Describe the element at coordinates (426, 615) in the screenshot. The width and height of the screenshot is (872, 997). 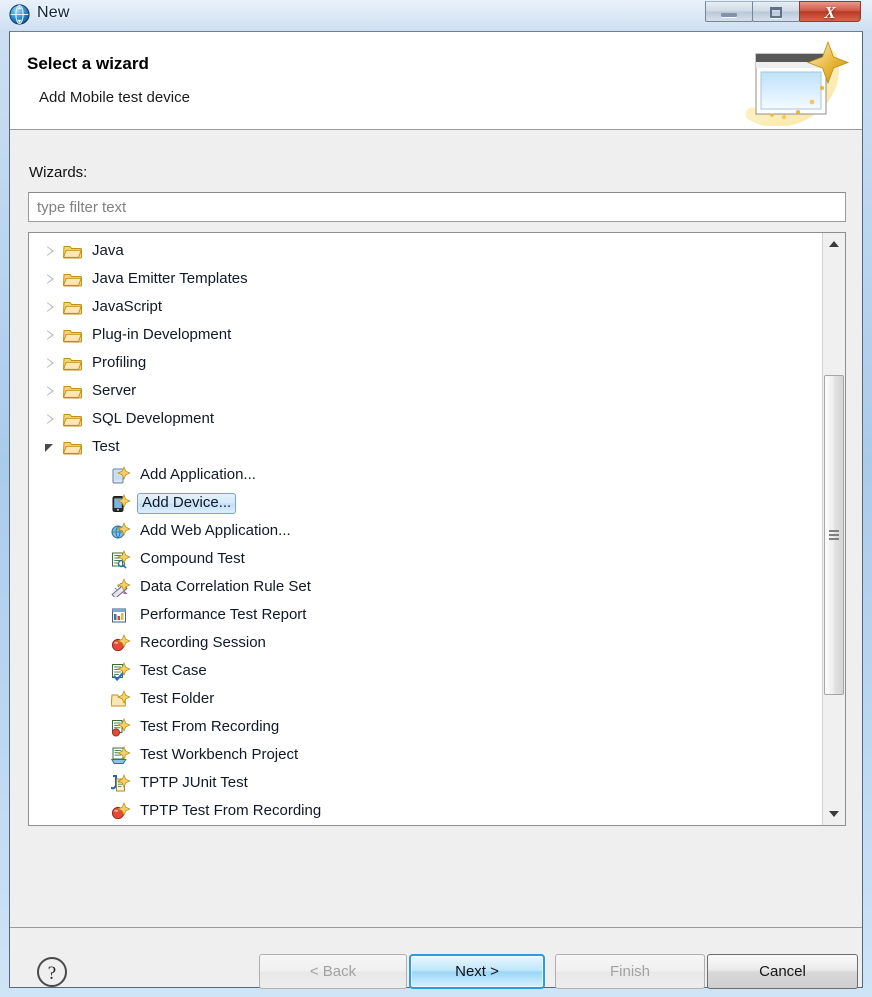
I see `tree-row: Performance Test Report` at that location.